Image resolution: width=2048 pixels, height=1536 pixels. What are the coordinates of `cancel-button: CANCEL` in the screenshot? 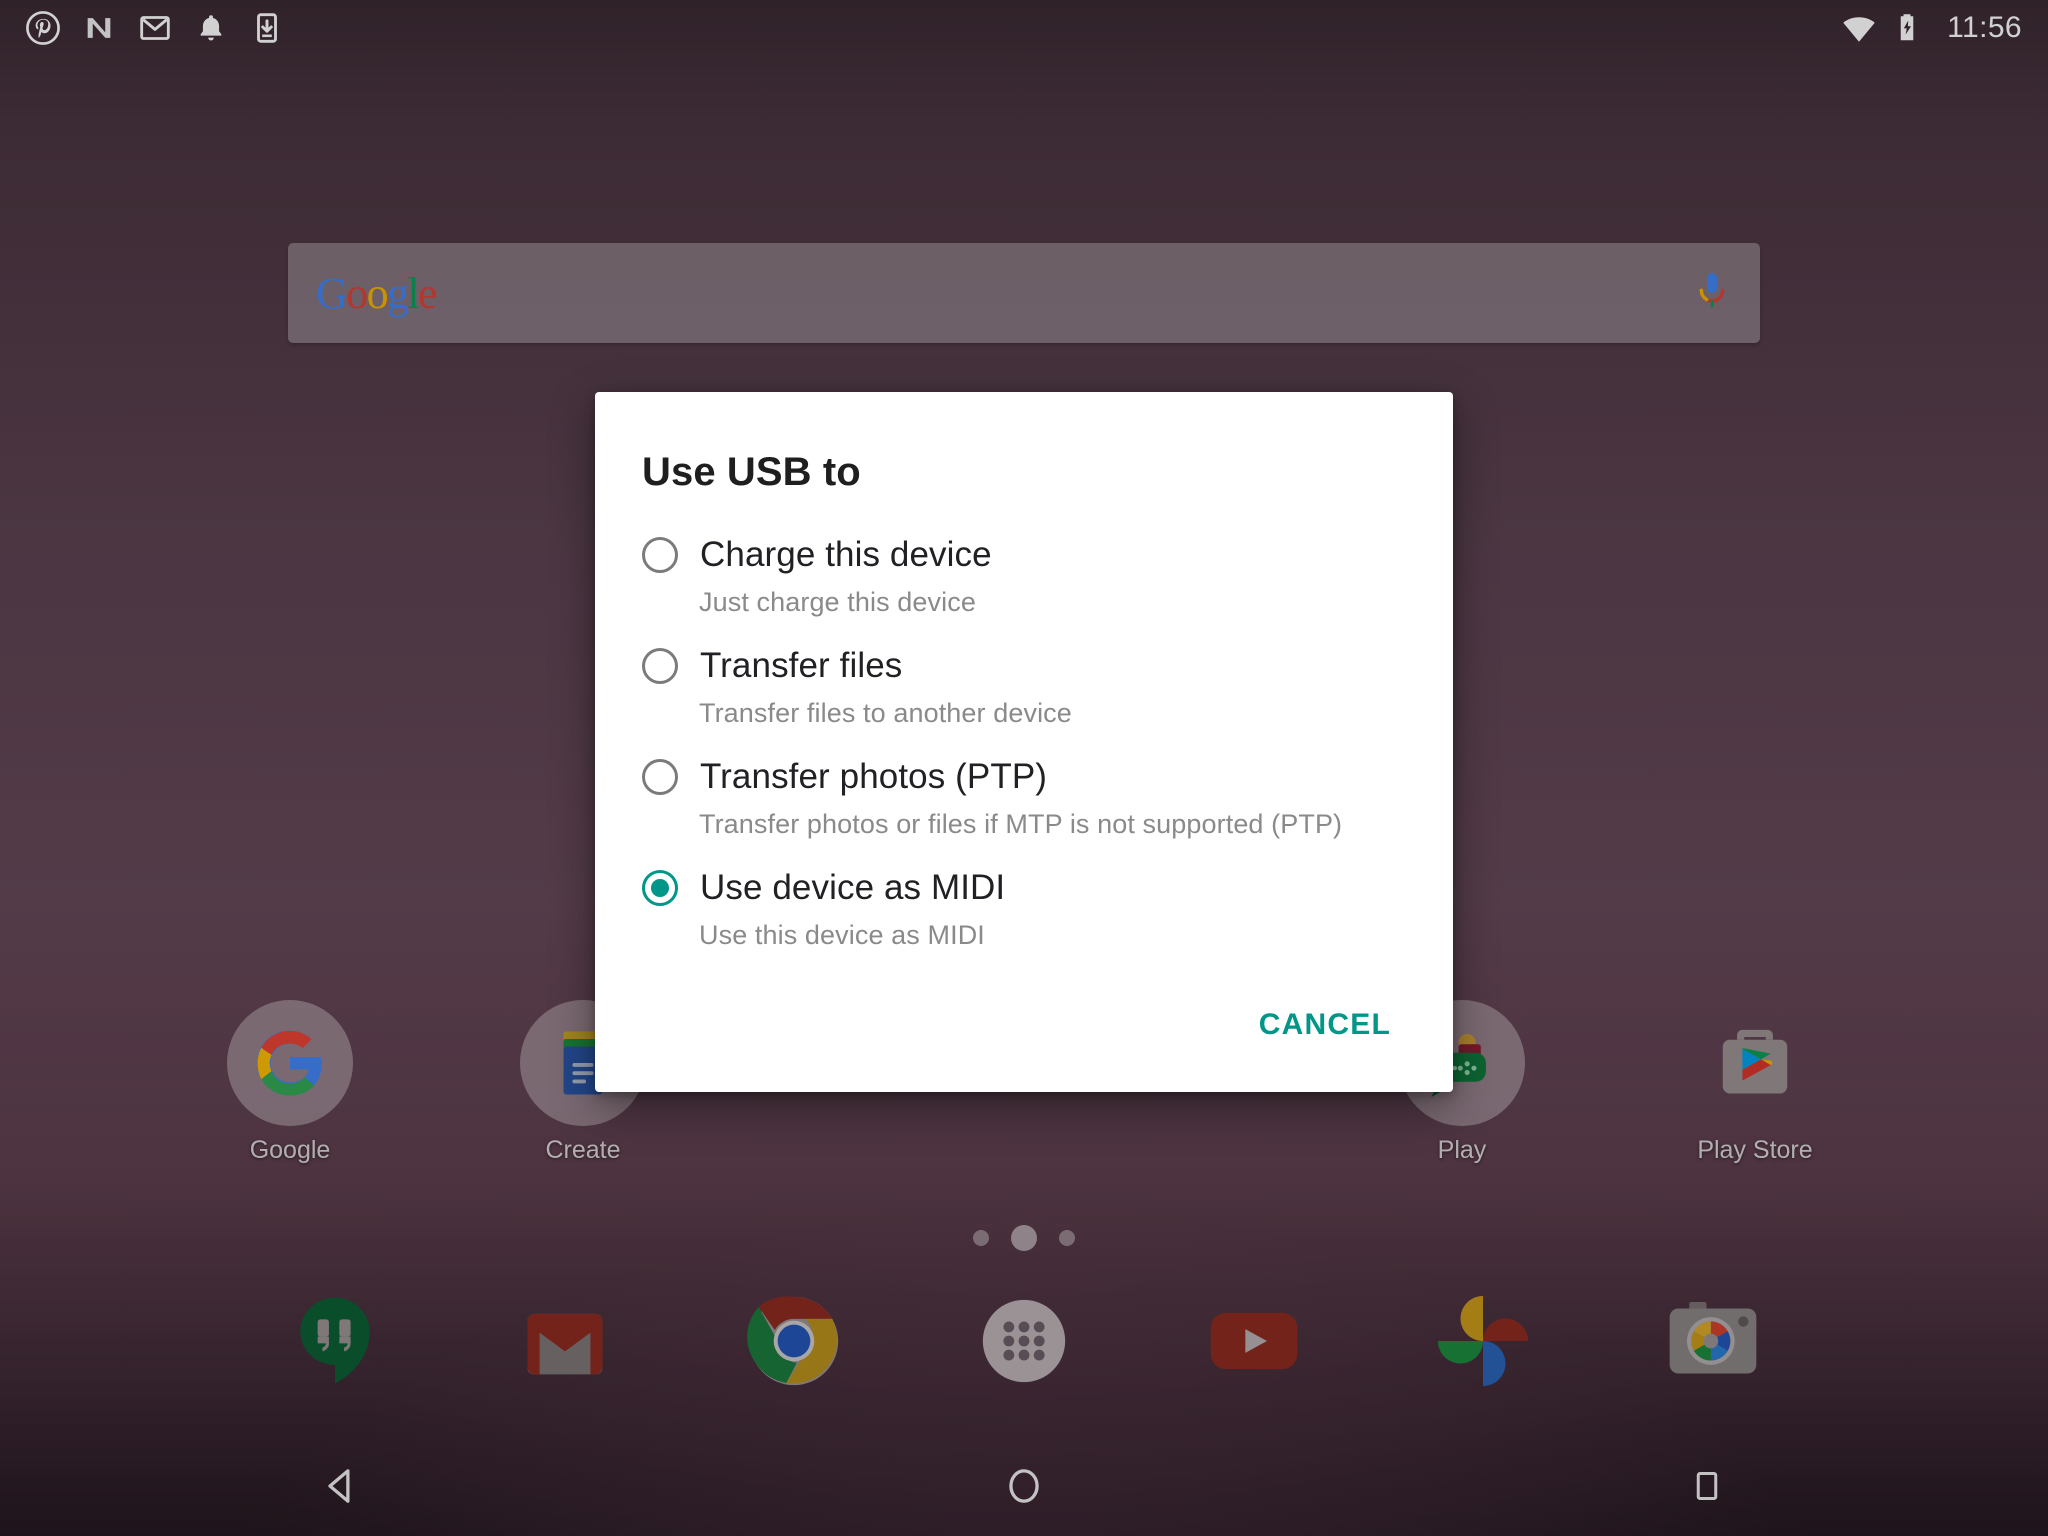 It's located at (1325, 1025).